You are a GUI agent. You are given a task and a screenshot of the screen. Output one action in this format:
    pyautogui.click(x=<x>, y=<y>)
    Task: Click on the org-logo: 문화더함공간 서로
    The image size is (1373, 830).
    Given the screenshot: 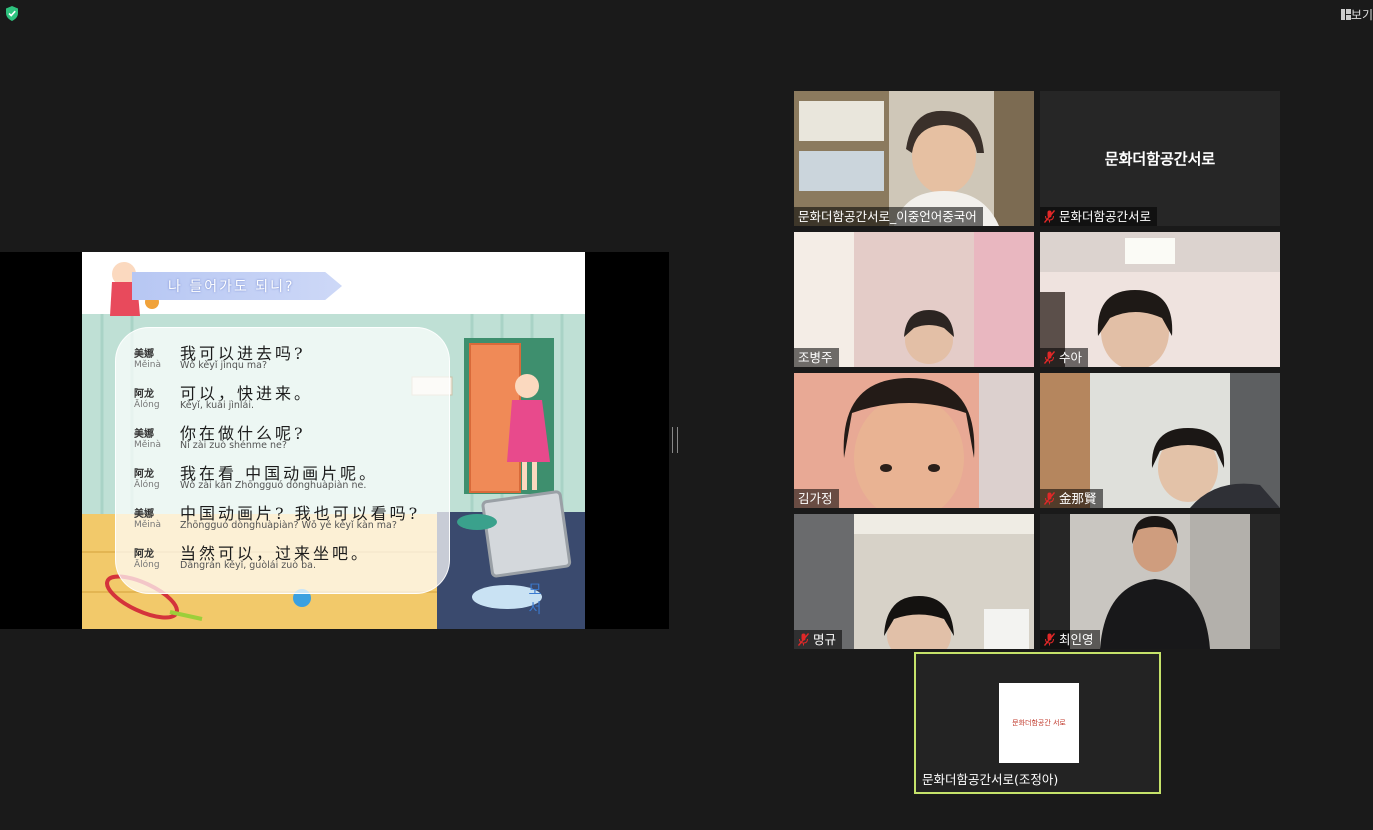 What is the action you would take?
    pyautogui.click(x=1039, y=723)
    